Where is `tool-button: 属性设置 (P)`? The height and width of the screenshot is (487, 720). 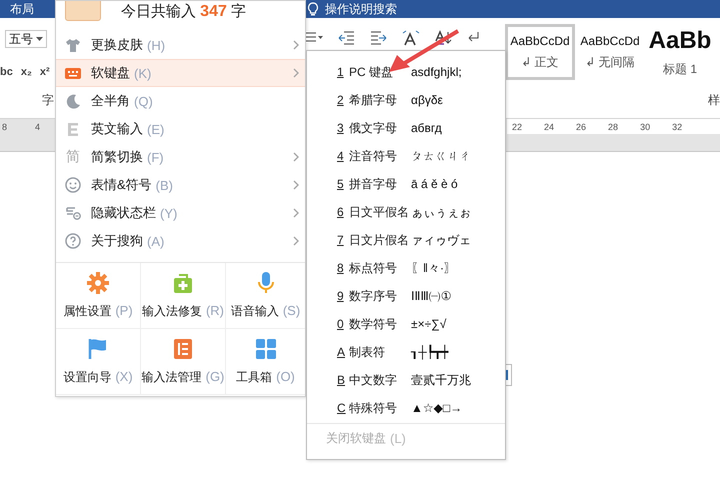
tool-button: 属性设置 (P) is located at coordinates (98, 296).